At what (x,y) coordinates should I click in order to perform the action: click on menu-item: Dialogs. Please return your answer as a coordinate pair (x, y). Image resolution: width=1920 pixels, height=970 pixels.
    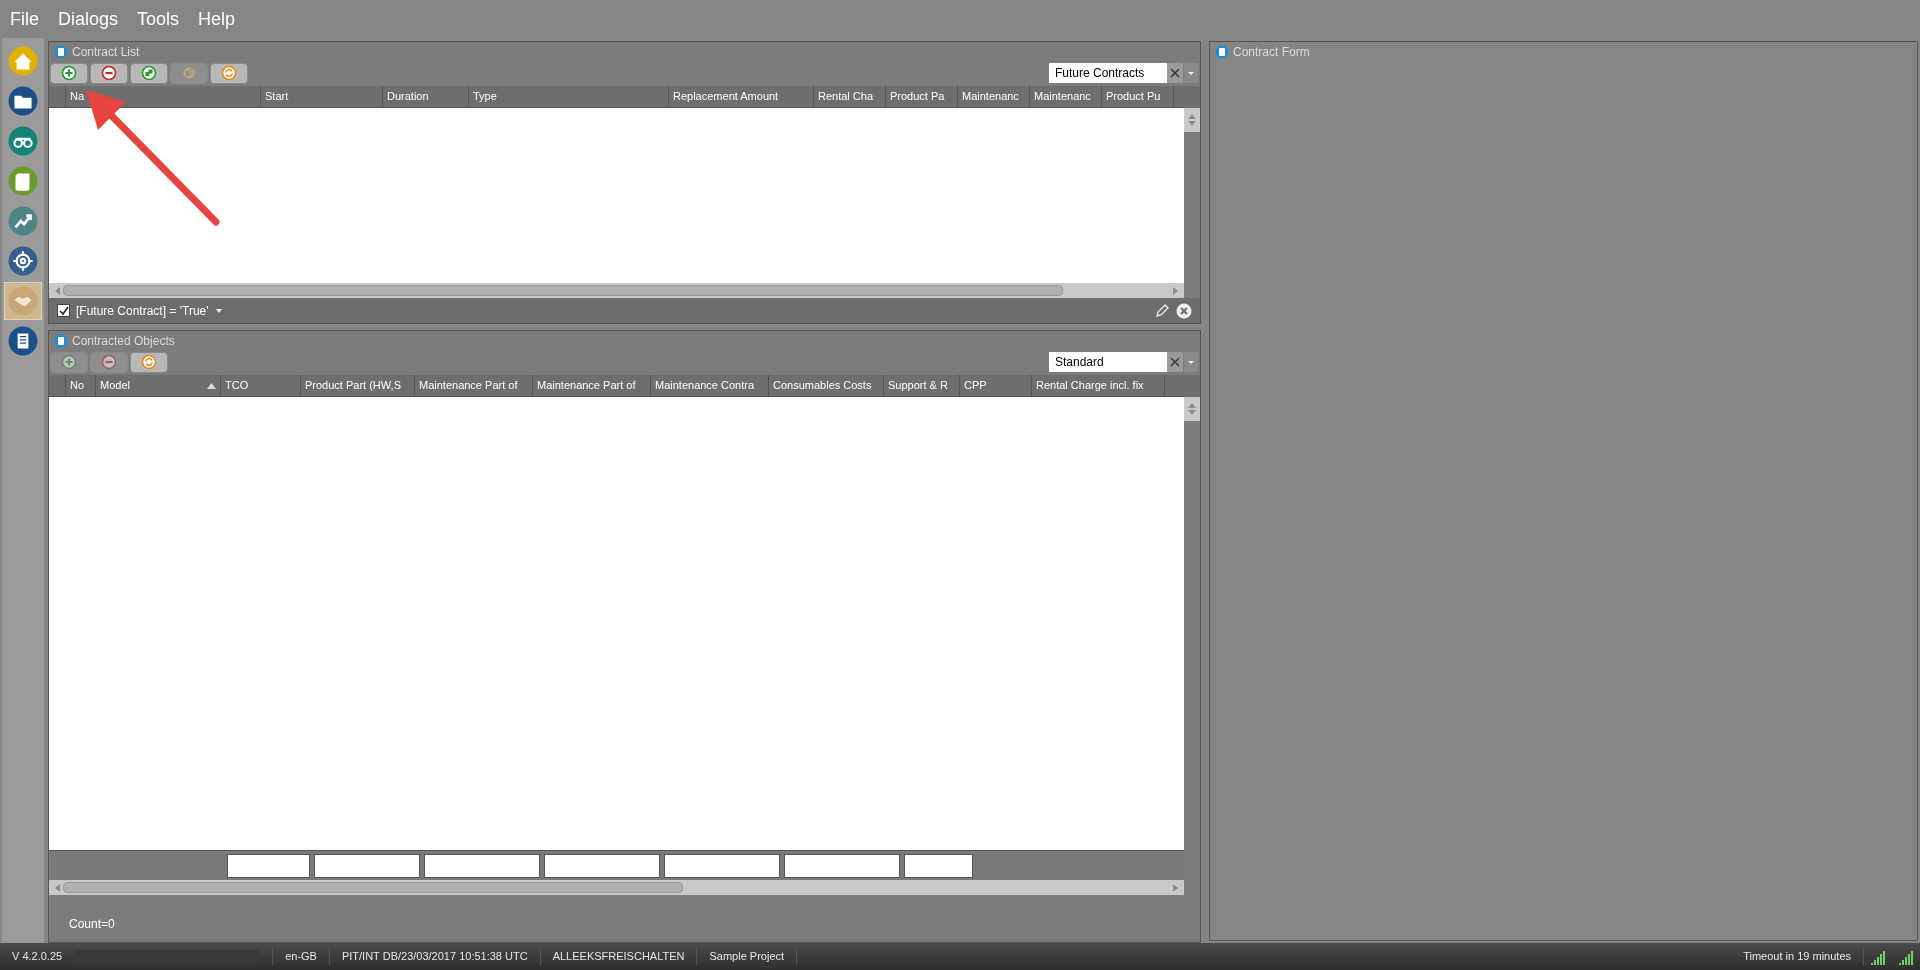
    Looking at the image, I should click on (88, 19).